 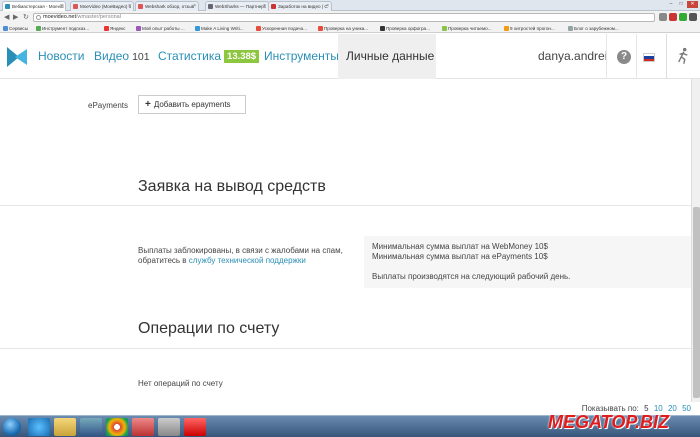 What do you see at coordinates (19, 28) in the screenshot?
I see `bookmark-label: Сервисы` at bounding box center [19, 28].